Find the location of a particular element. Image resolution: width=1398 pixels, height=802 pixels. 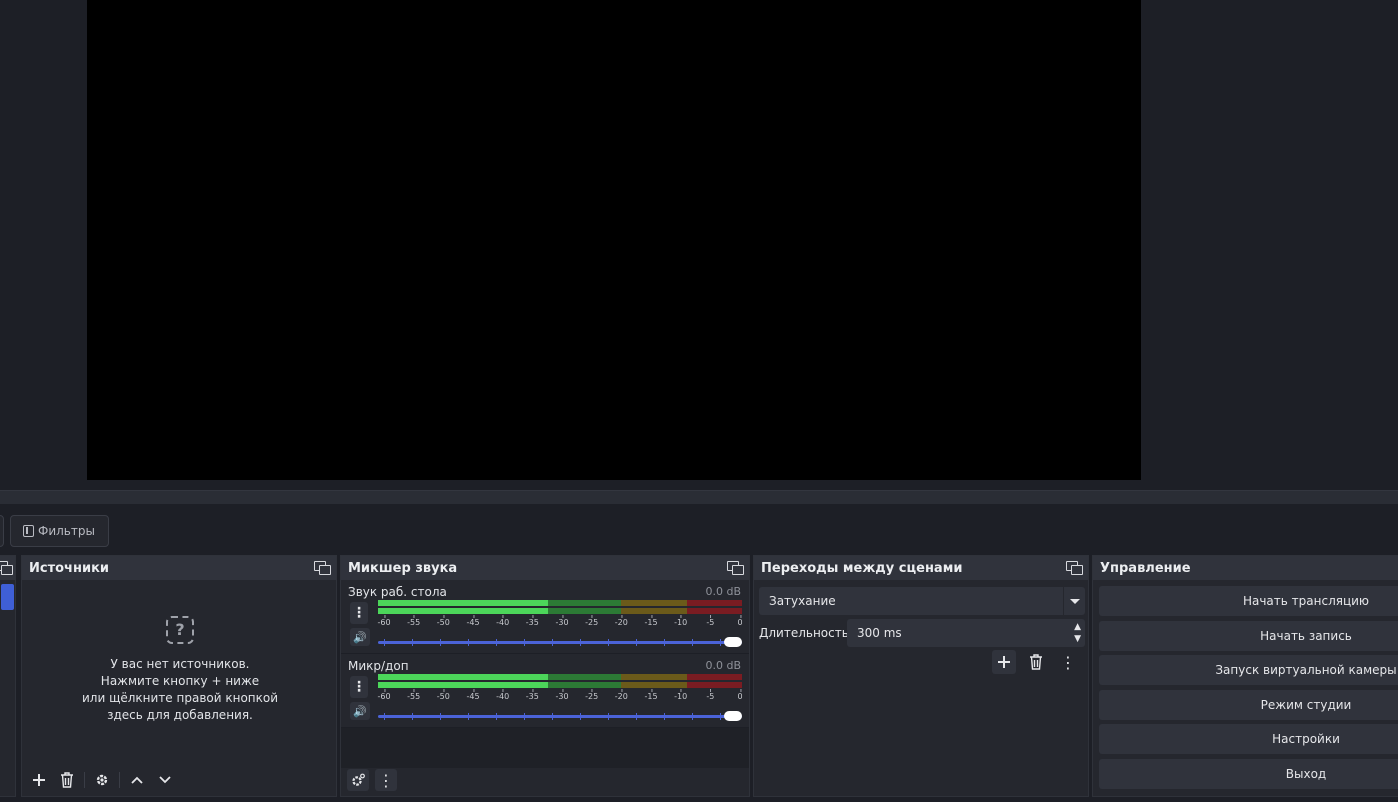

meter-ticks: -60 -55 -50 -45 -40 -35 -30 -25 -20 -15 -10 -5 0 is located at coordinates (560, 623).